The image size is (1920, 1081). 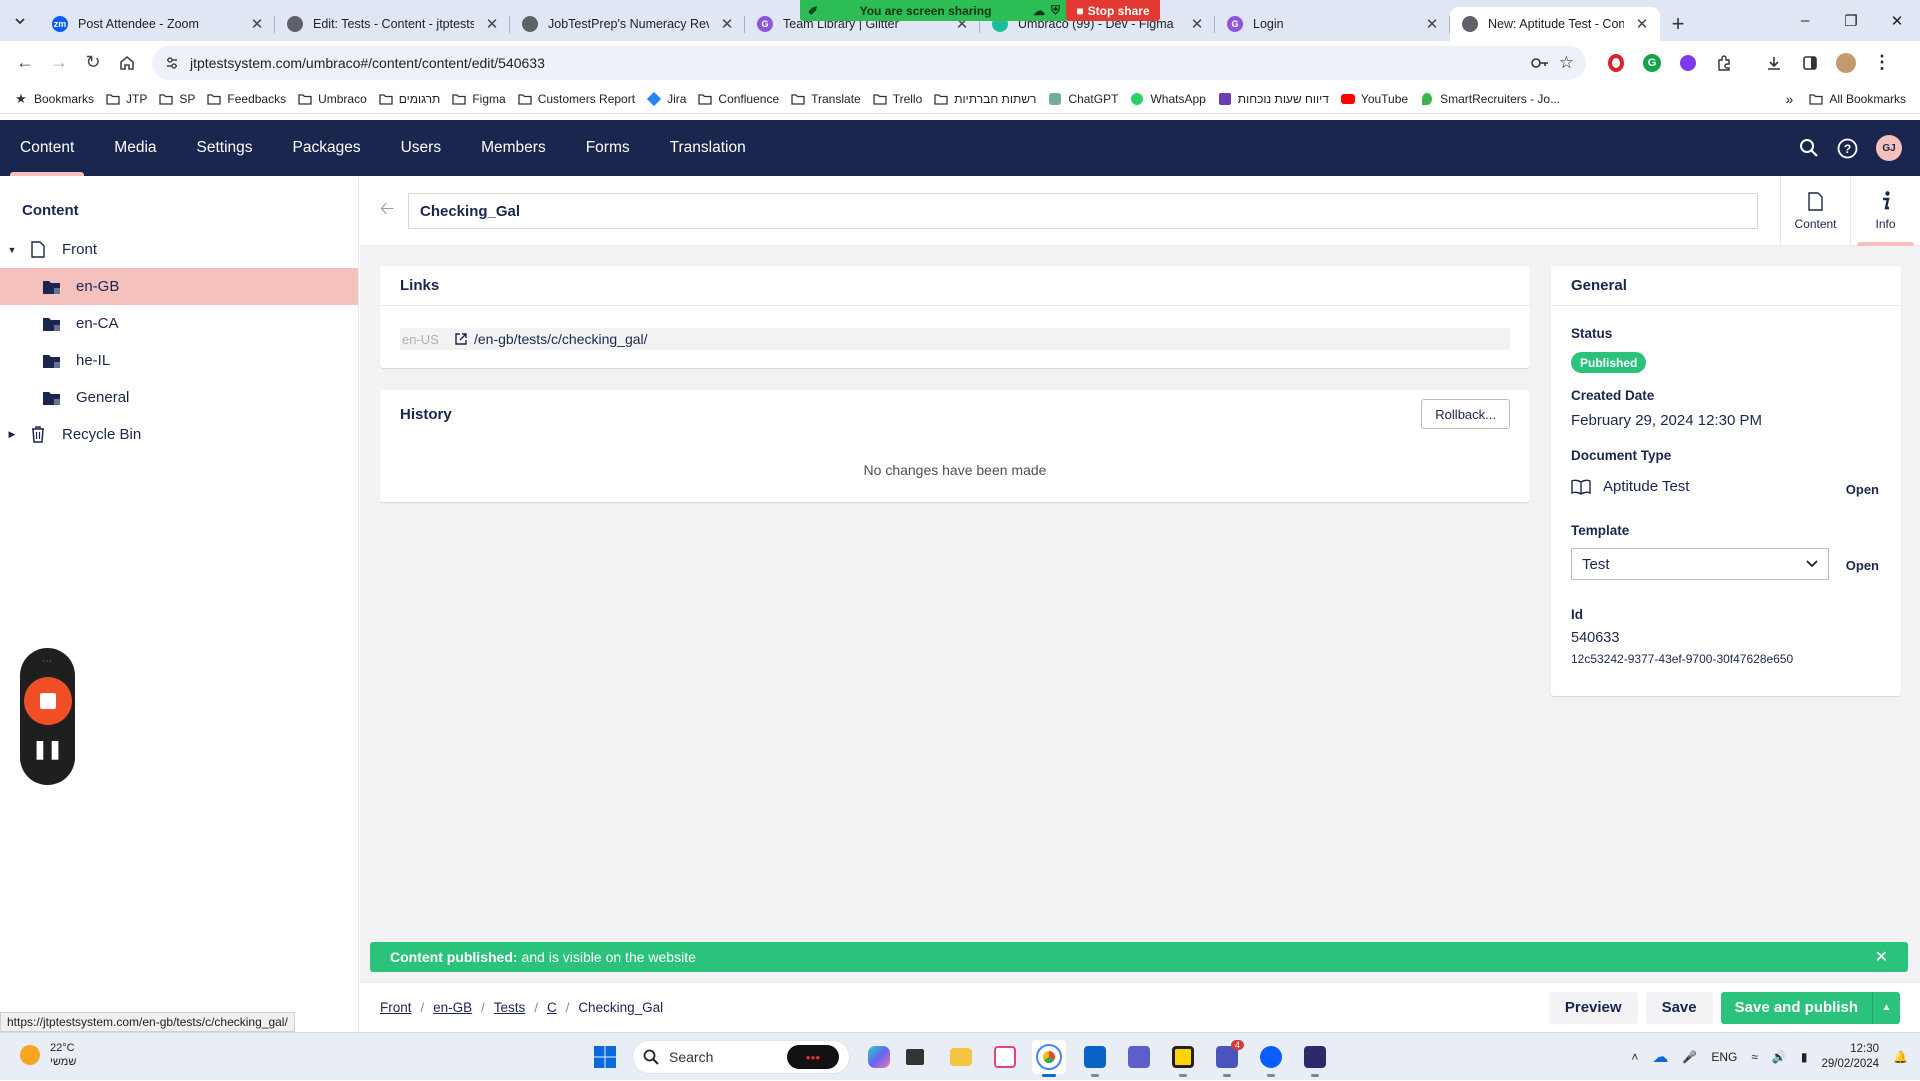 I want to click on bookmark-item: Customers Report, so click(x=576, y=99).